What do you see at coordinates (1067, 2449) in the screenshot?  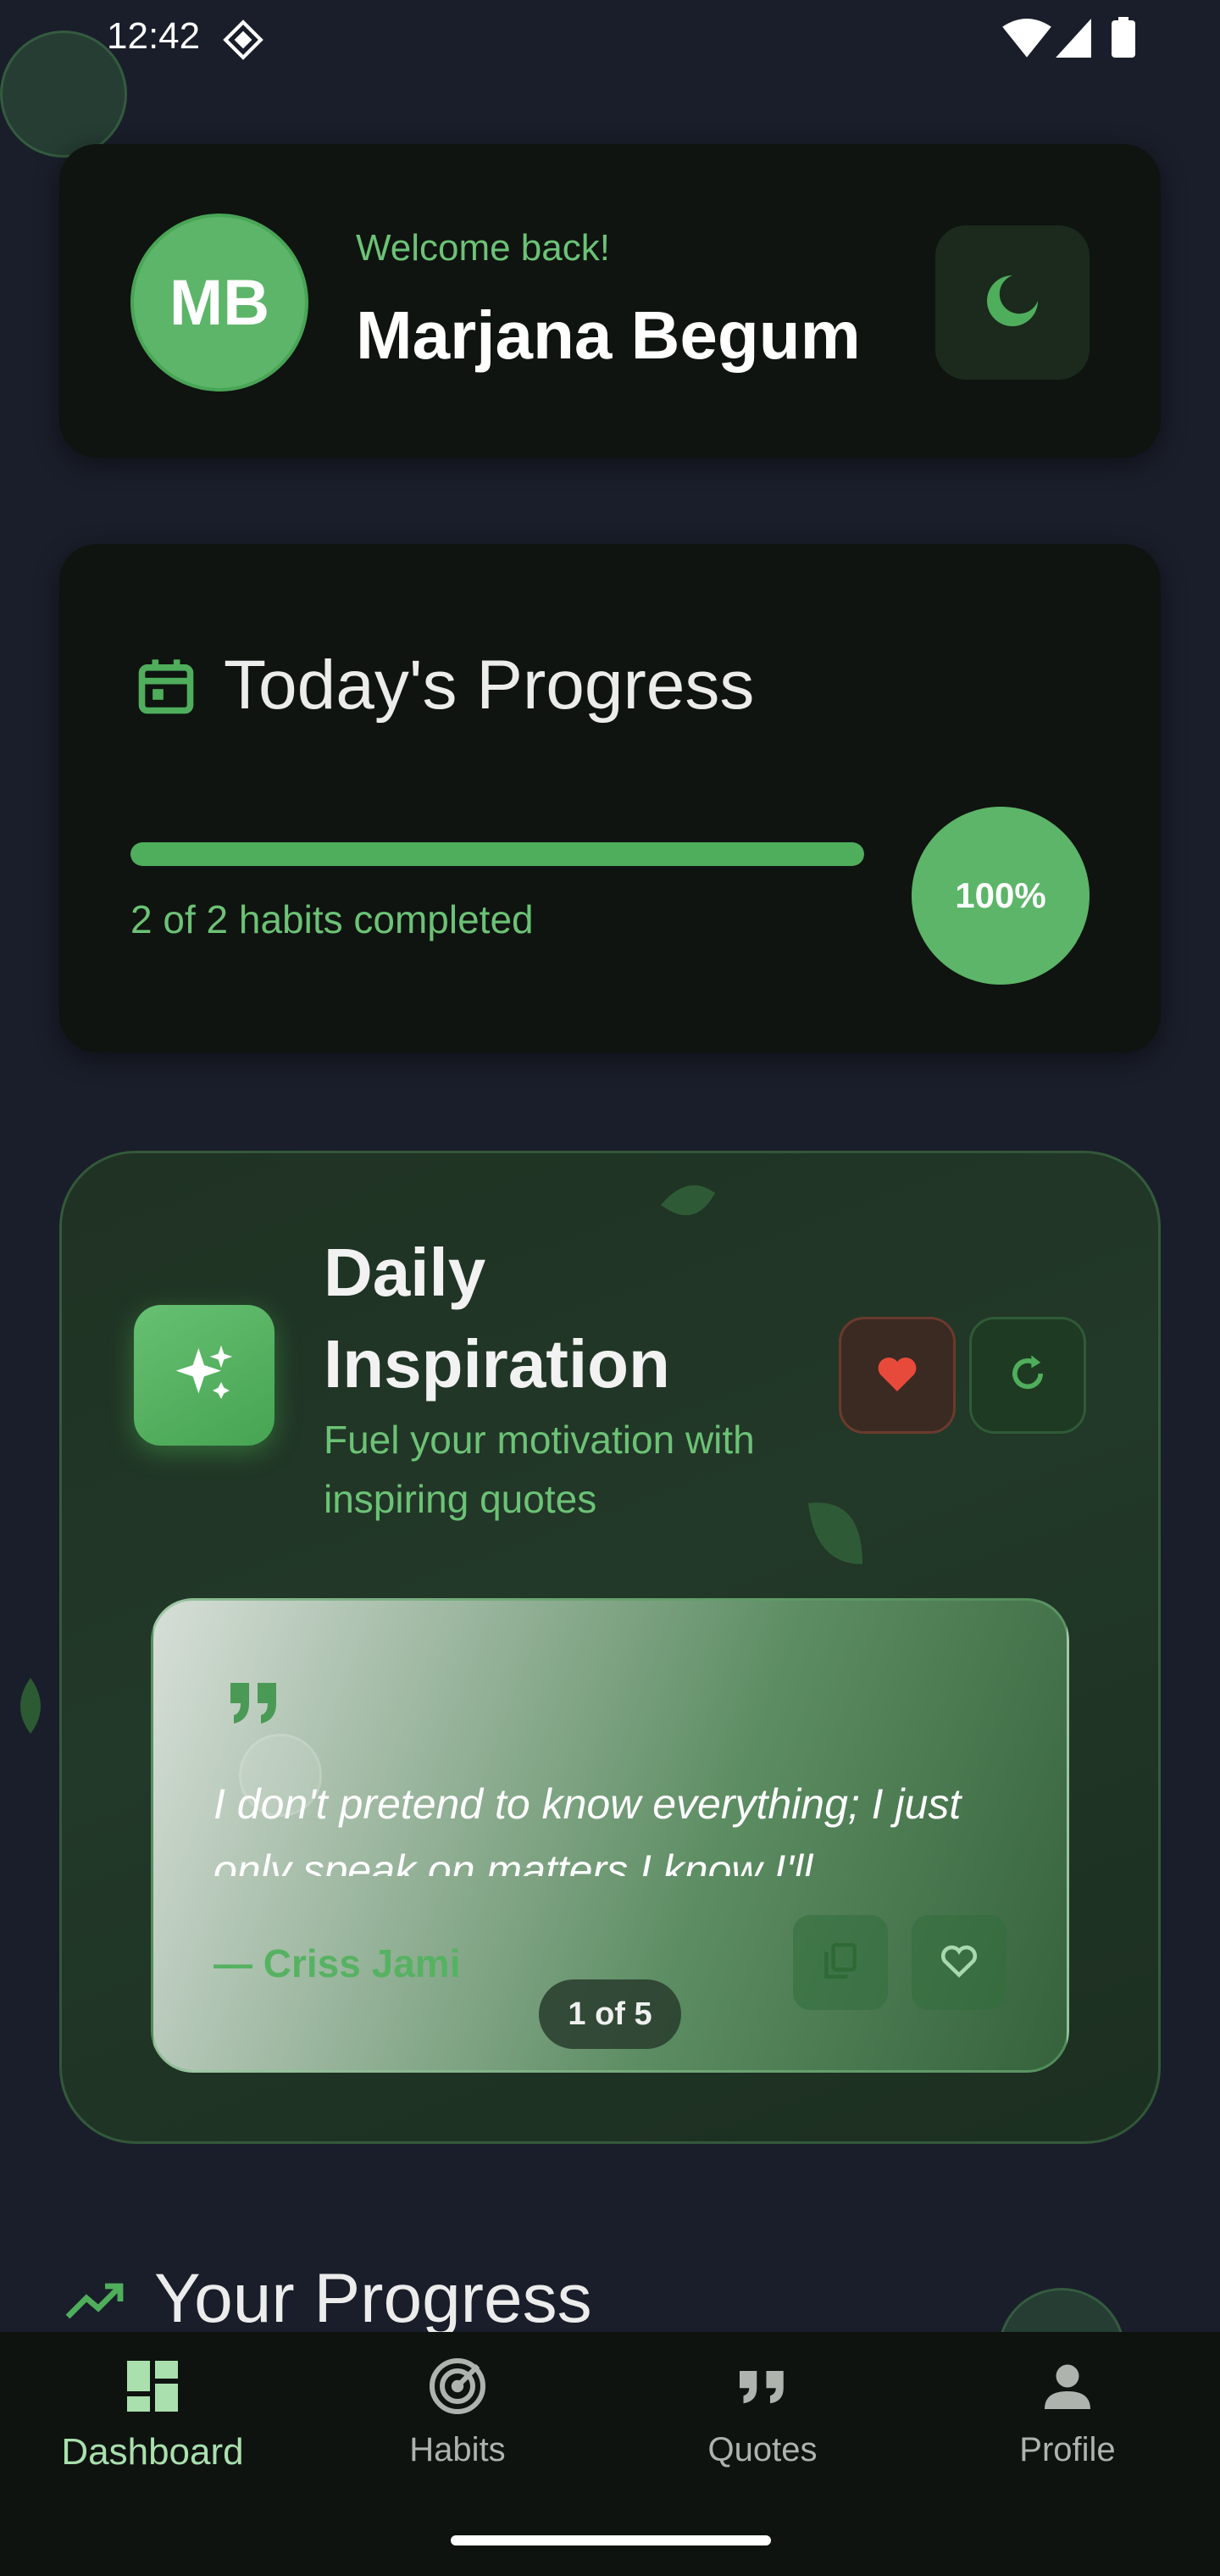 I see `nav-label-profile: Profile` at bounding box center [1067, 2449].